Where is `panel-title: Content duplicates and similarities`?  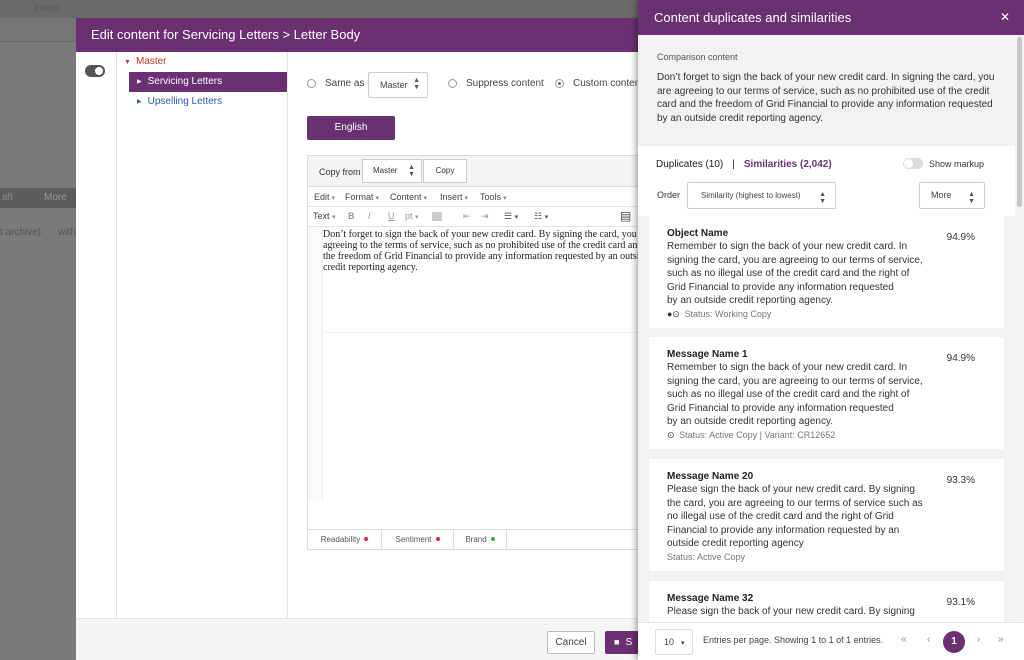 panel-title: Content duplicates and similarities is located at coordinates (753, 17).